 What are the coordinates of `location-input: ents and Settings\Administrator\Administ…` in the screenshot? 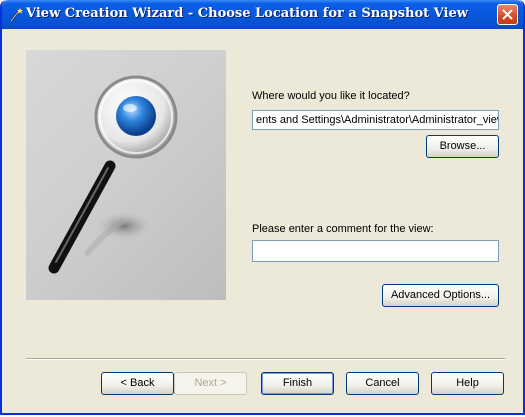 It's located at (375, 120).